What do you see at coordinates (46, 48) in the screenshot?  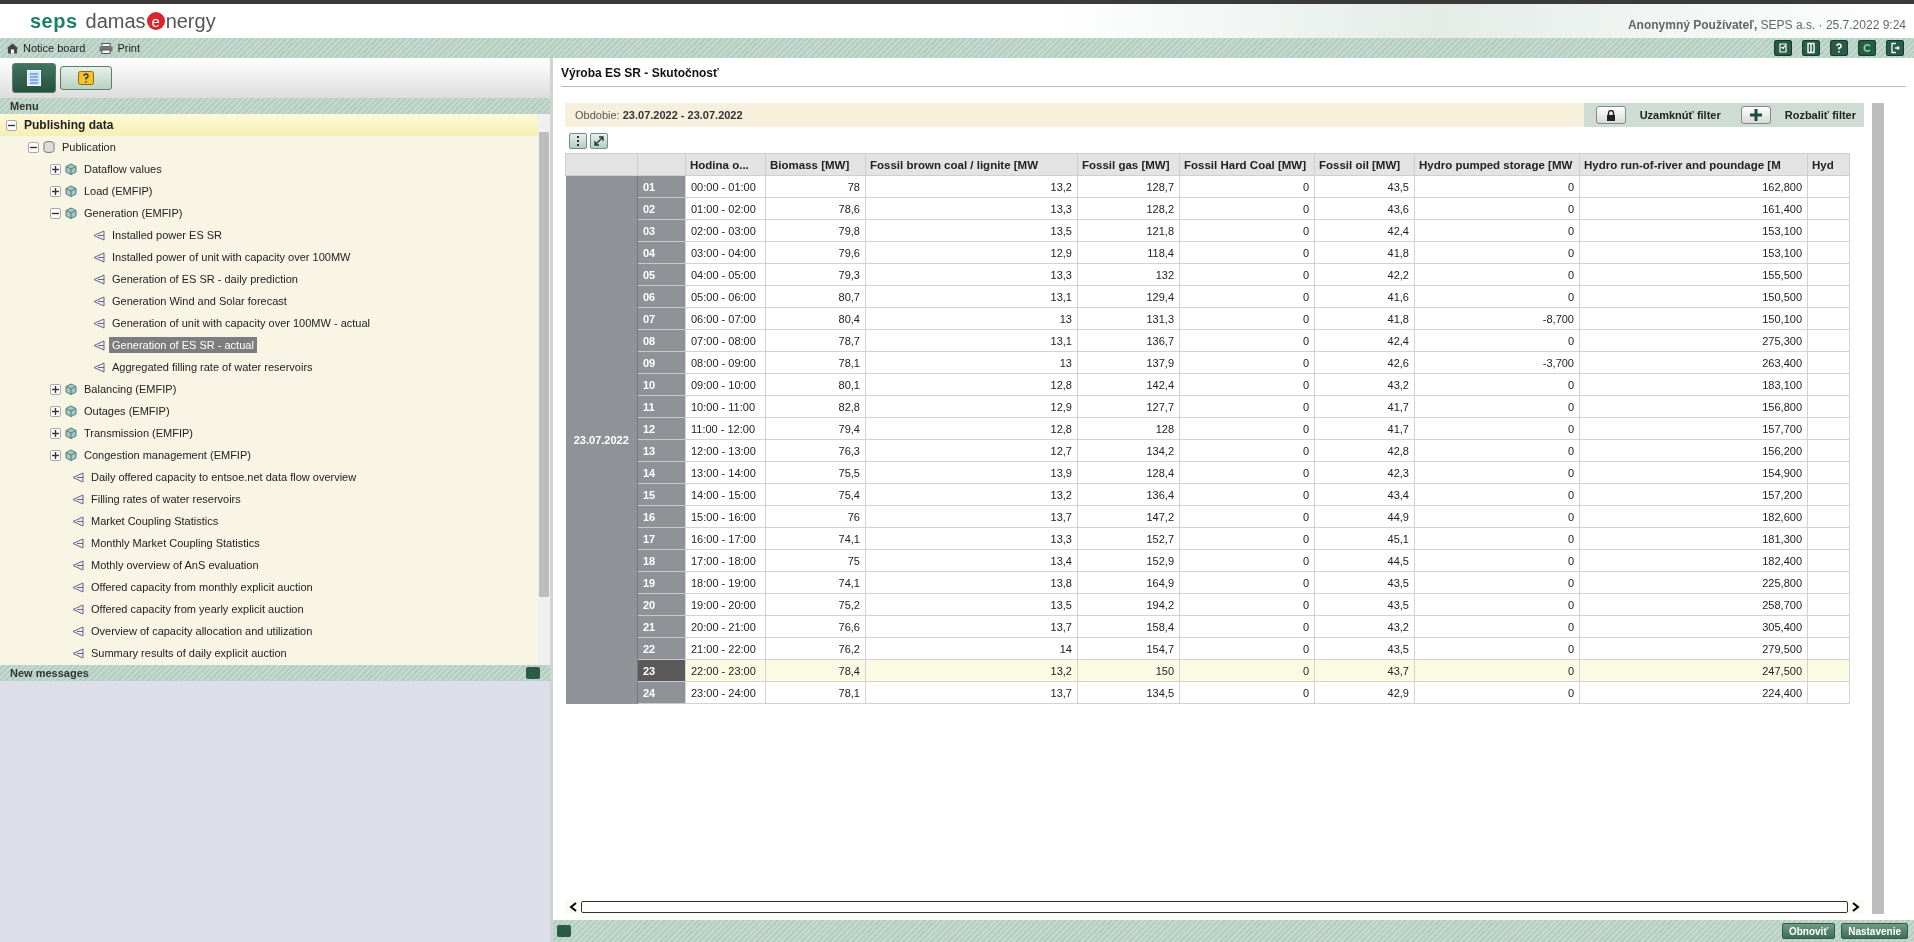 I see `toolbar-link: Notice board` at bounding box center [46, 48].